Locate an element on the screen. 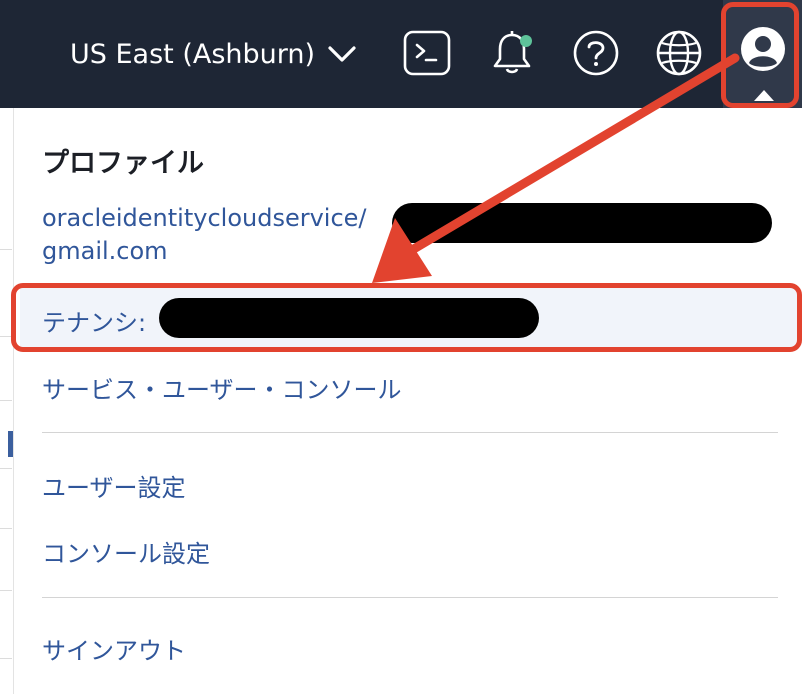 This screenshot has height=694, width=802. tenancy-label: テナンシ: is located at coordinates (94, 323).